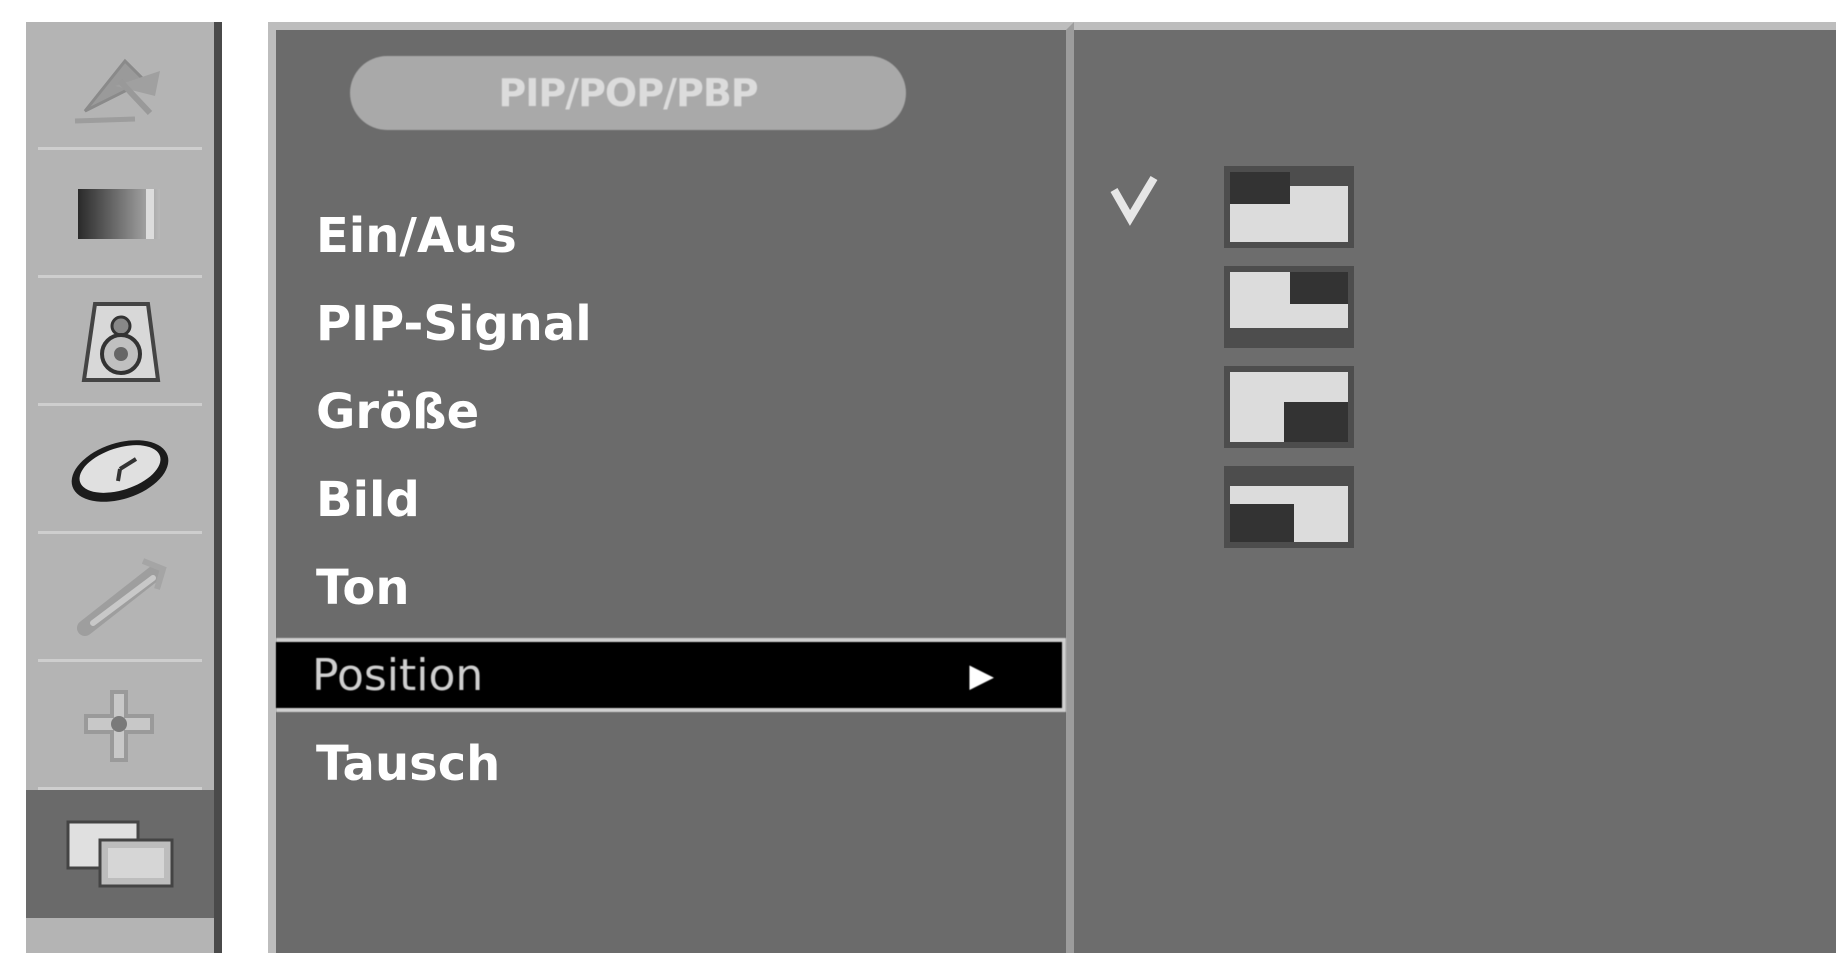 This screenshot has height=953, width=1836. I want to click on sidebar-item-sound, so click(120, 342).